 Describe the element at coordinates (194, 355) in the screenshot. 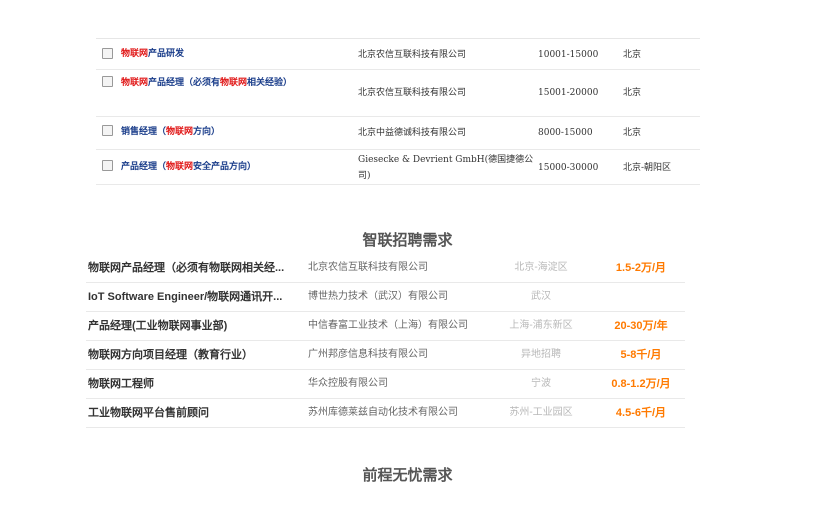

I see `job-title-link: 物联网方向项目经理（教育行业）` at that location.